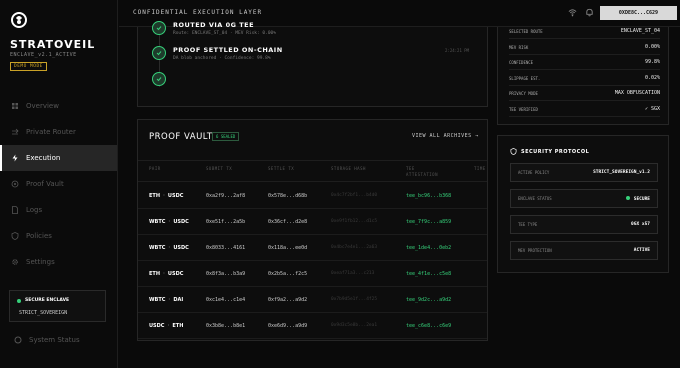 The image size is (680, 368). Describe the element at coordinates (523, 93) in the screenshot. I see `metric-label: PRIVACY MODE` at that location.